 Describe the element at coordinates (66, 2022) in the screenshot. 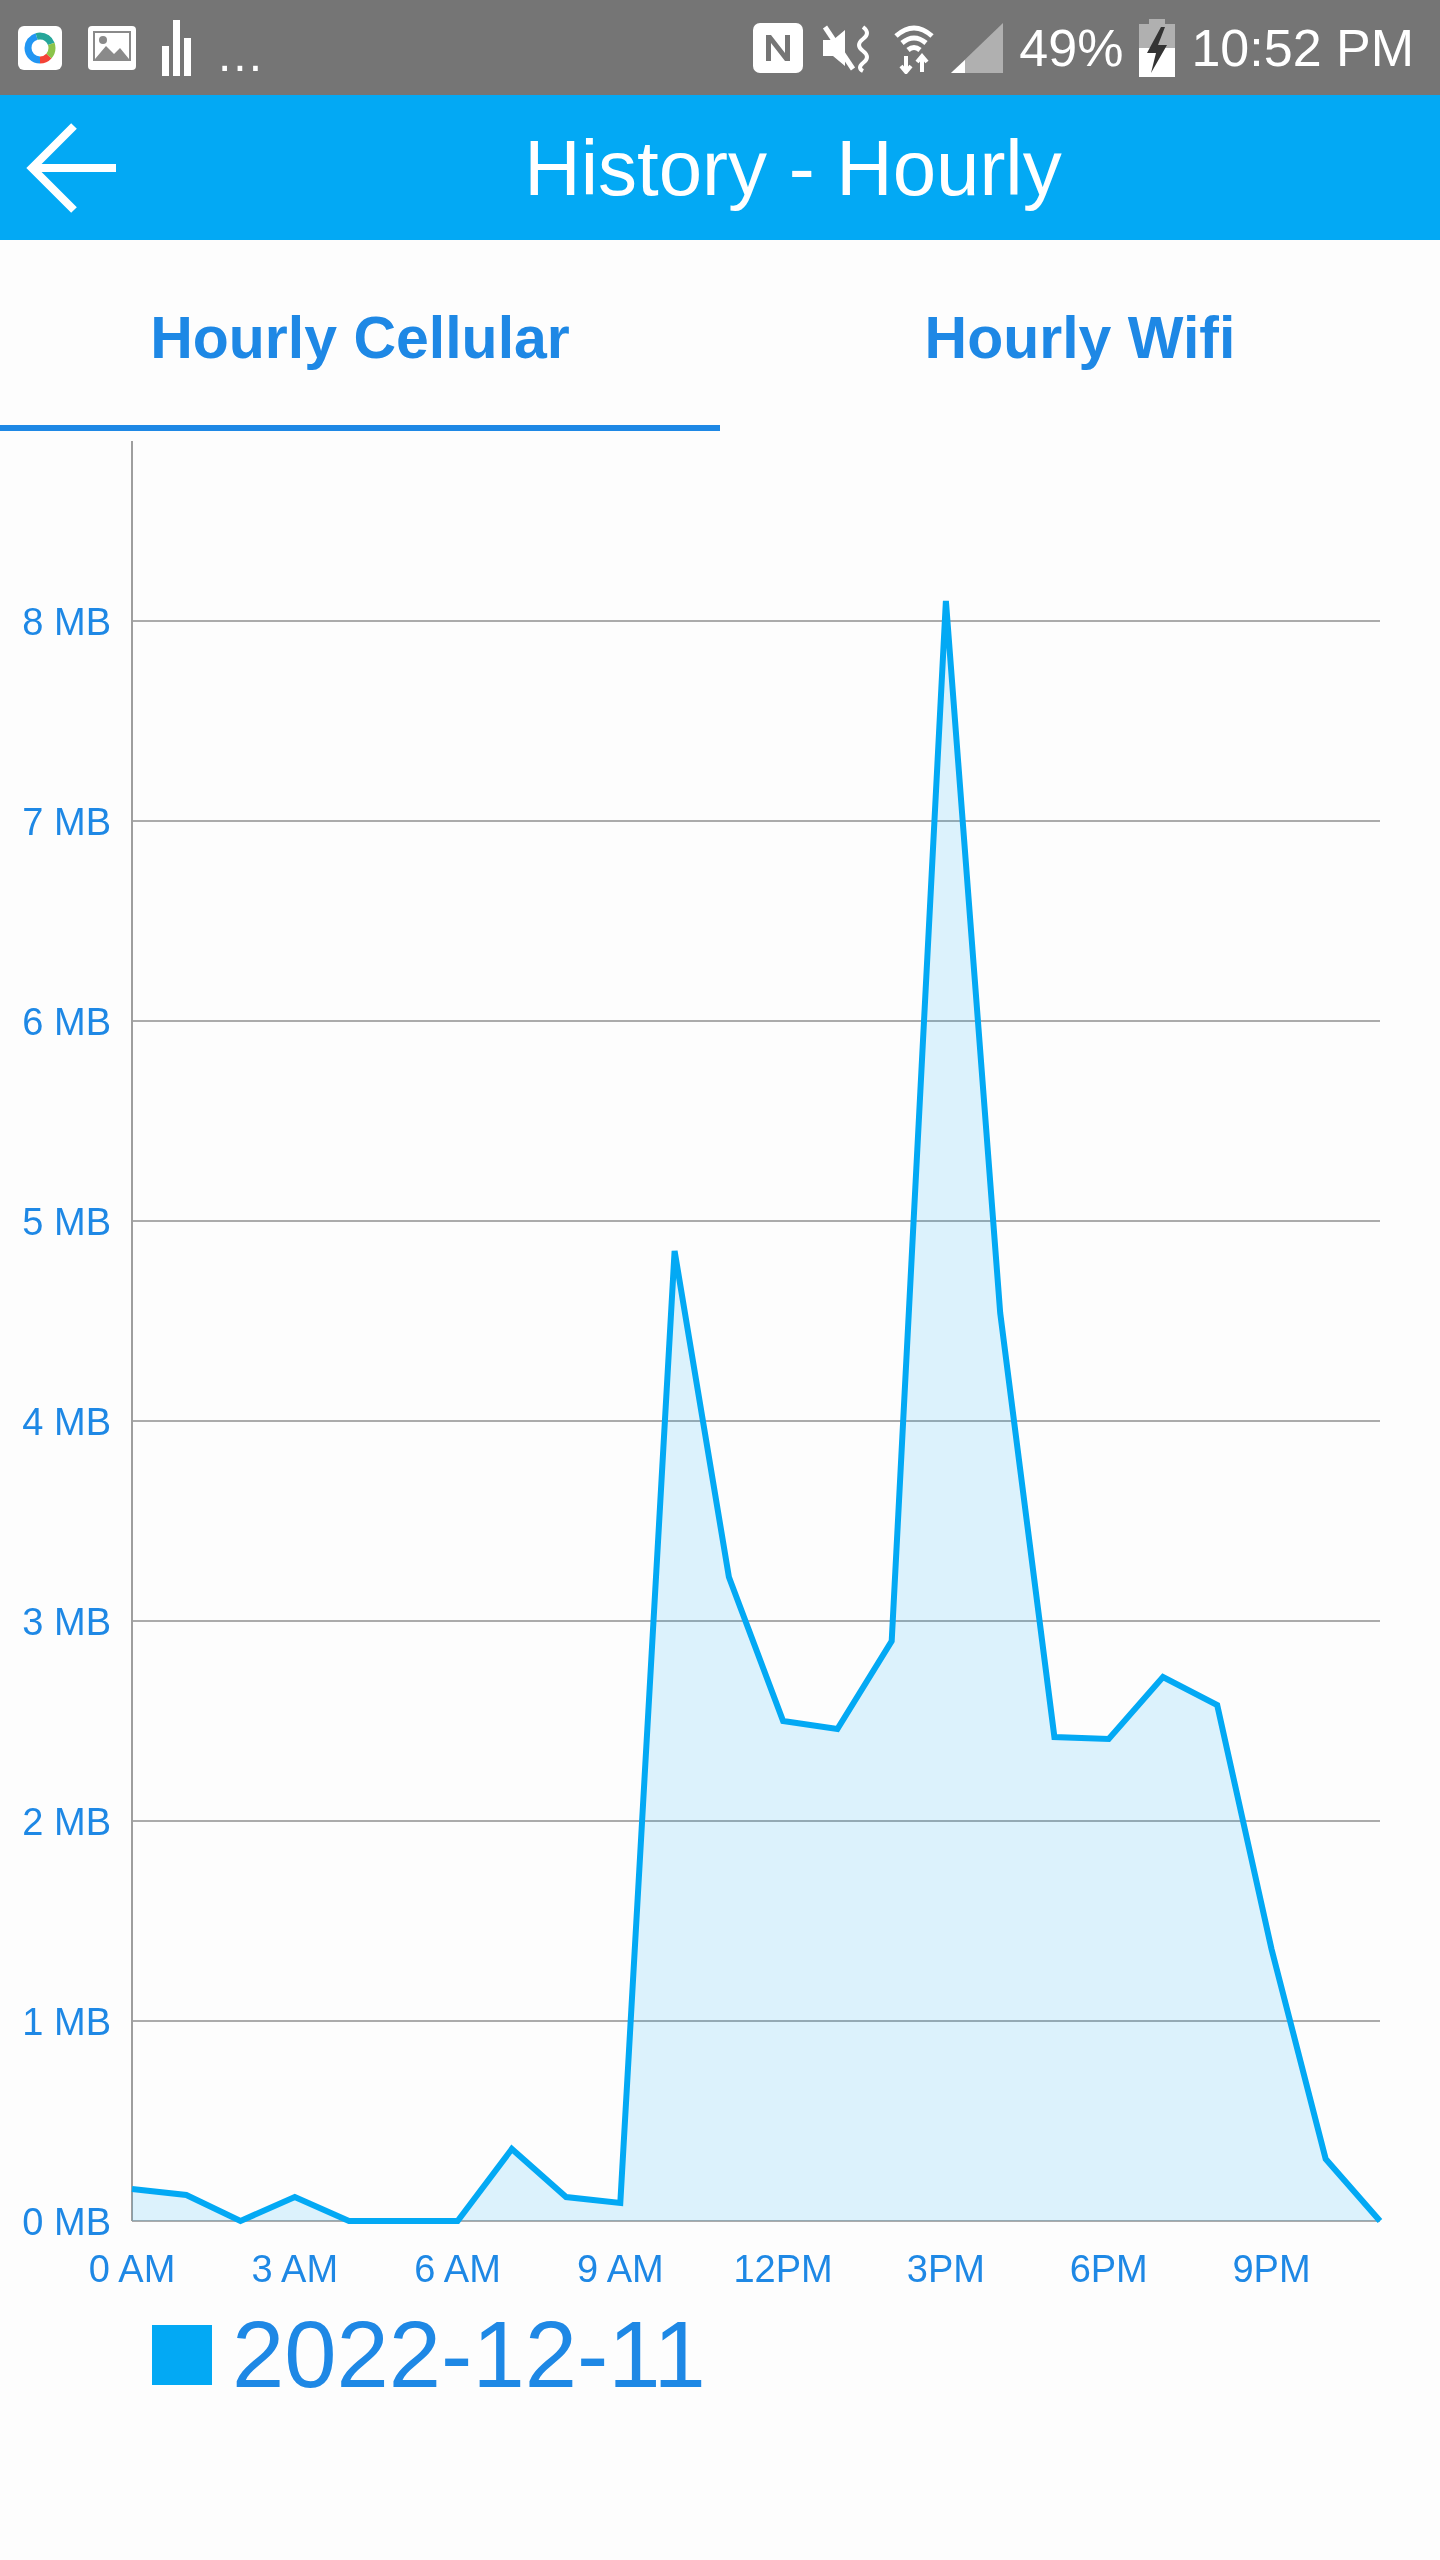

I see `y-axis-label: 1 MB` at that location.